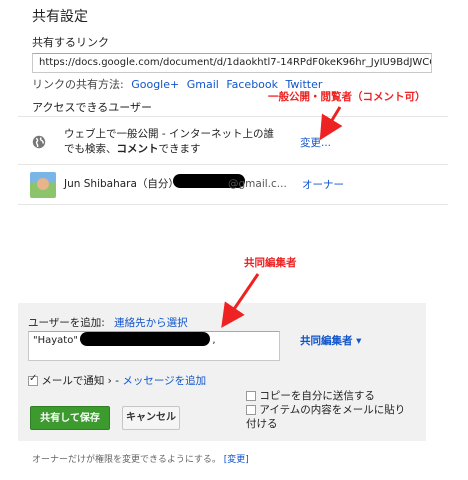 The height and width of the screenshot is (480, 468). Describe the element at coordinates (121, 184) in the screenshot. I see `owner-name: Jun Shibahara（自分）` at that location.